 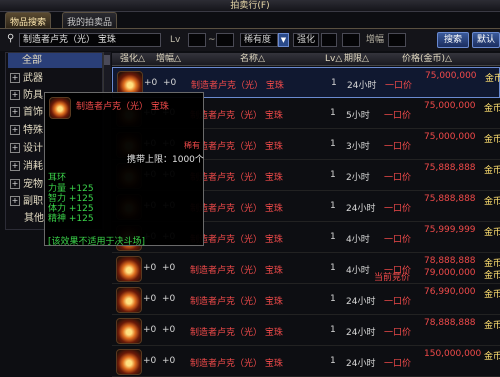 I want to click on tooltip-slot: 耳环, so click(x=57, y=178).